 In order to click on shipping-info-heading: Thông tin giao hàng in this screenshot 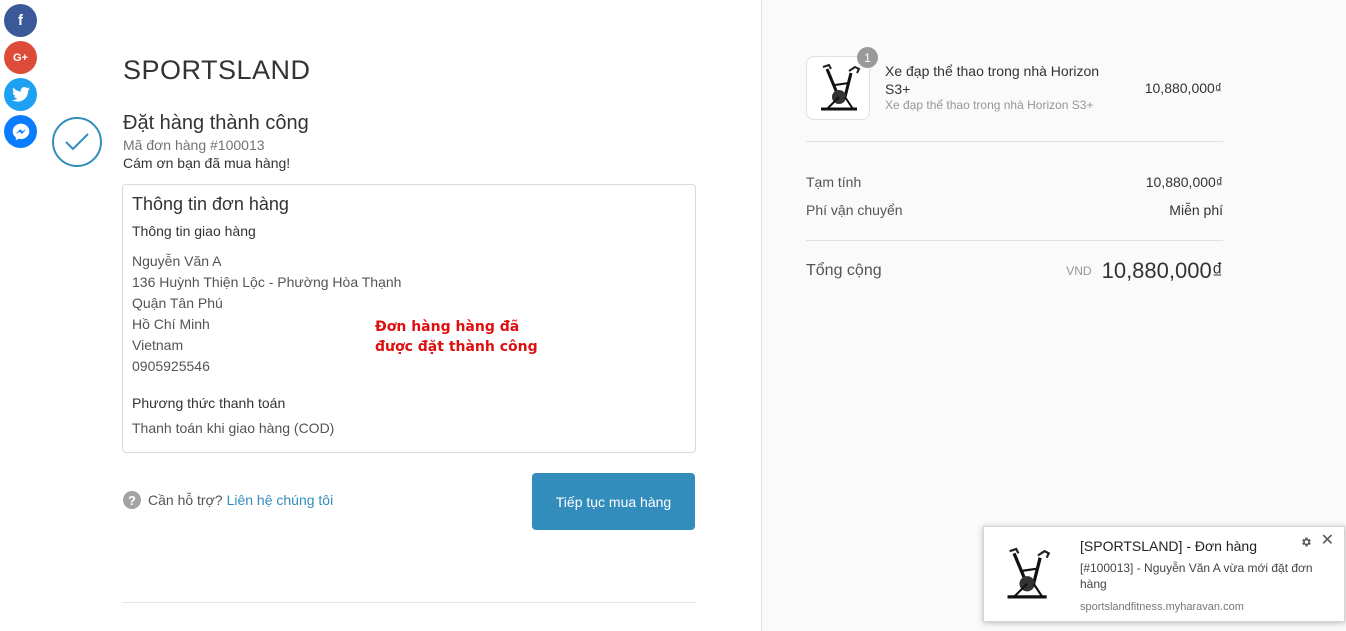, I will do `click(194, 231)`.